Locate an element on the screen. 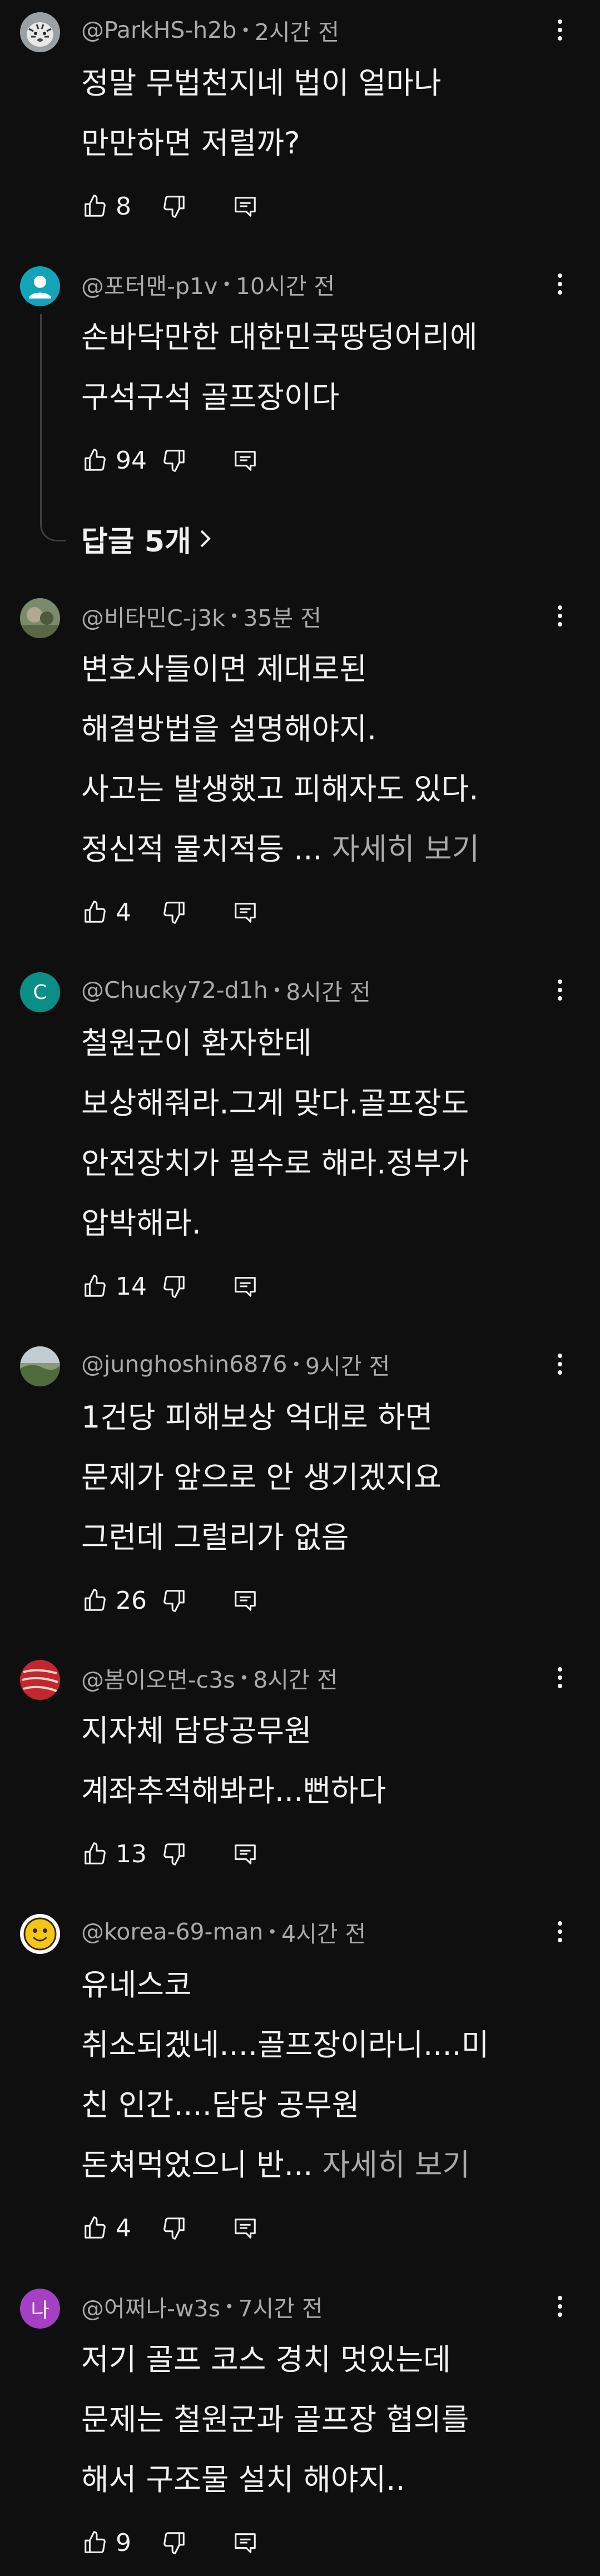  thread-curve is located at coordinates (53, 528).